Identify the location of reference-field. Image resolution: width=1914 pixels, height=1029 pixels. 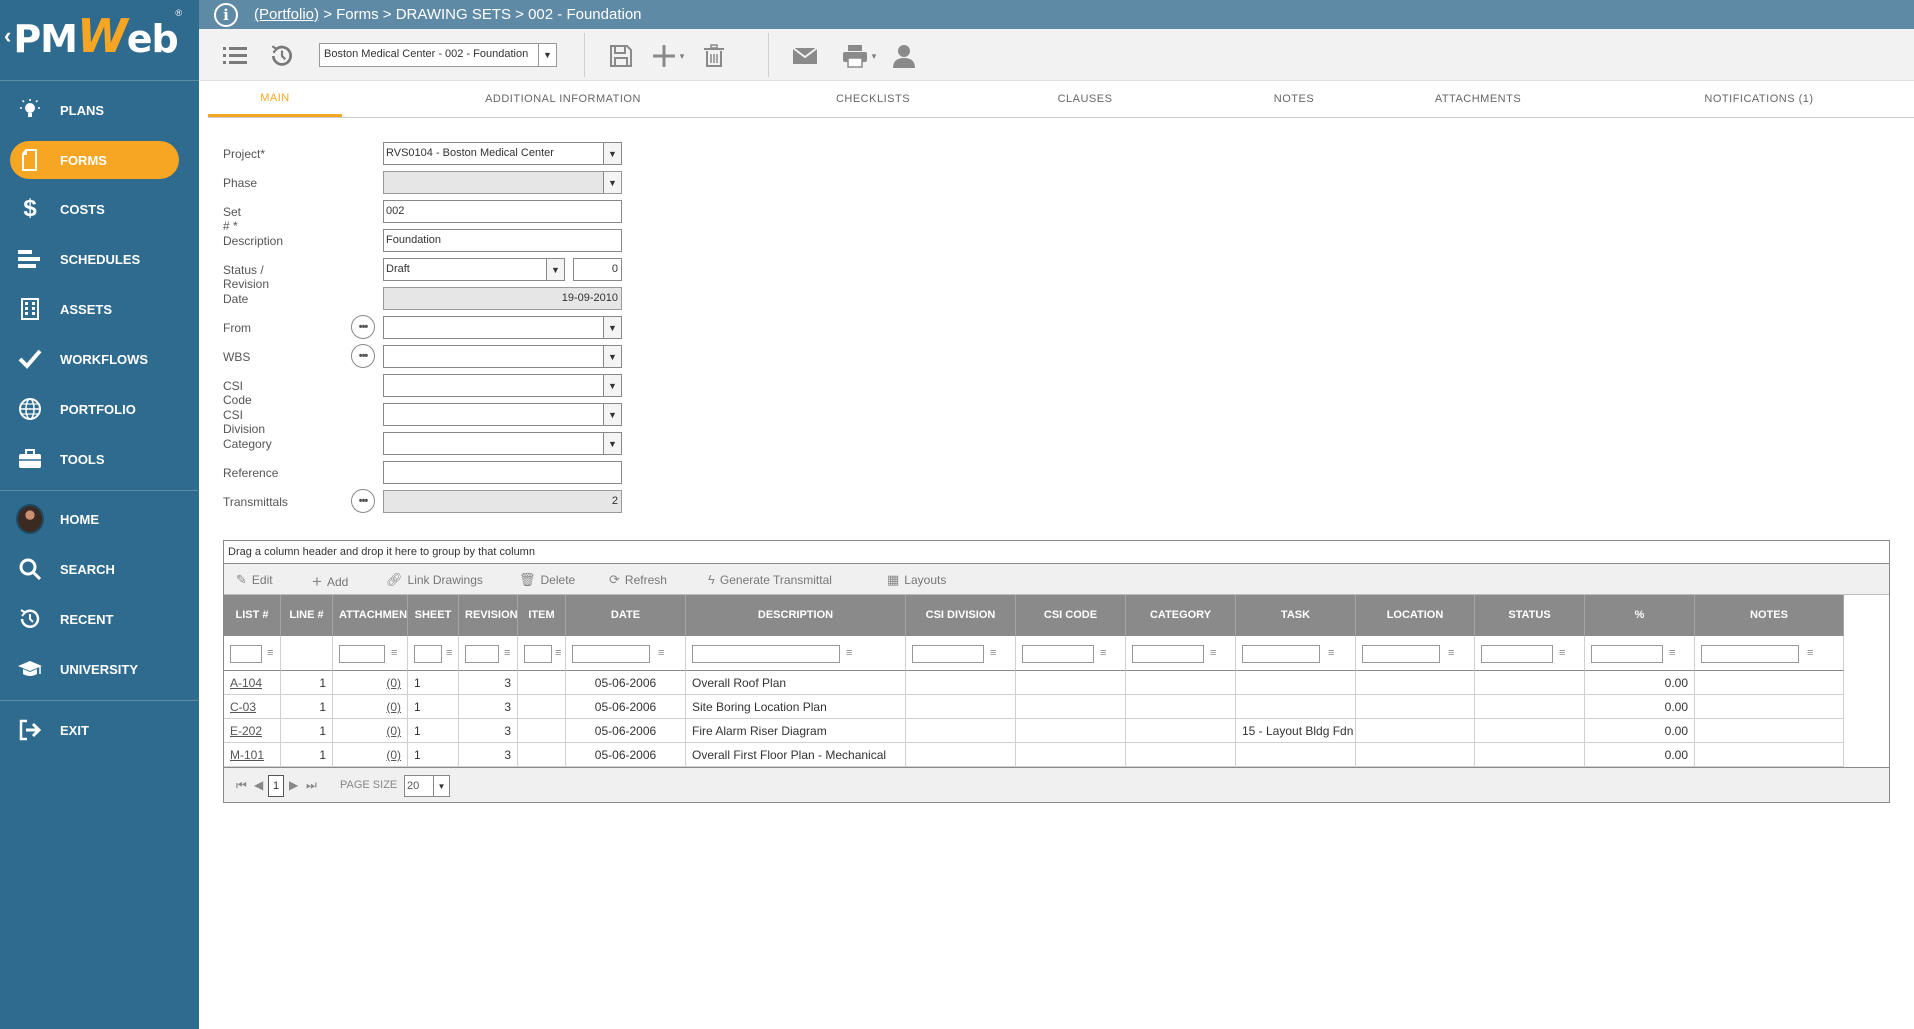
(502, 472).